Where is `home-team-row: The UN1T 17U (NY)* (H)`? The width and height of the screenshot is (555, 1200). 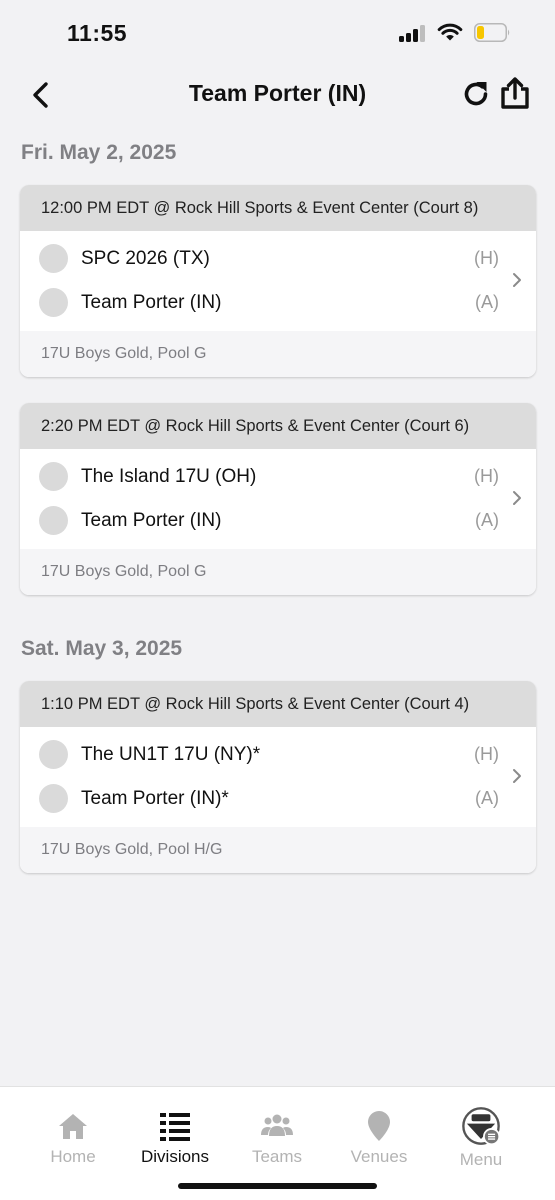
home-team-row: The UN1T 17U (NY)* (H) is located at coordinates (278, 755).